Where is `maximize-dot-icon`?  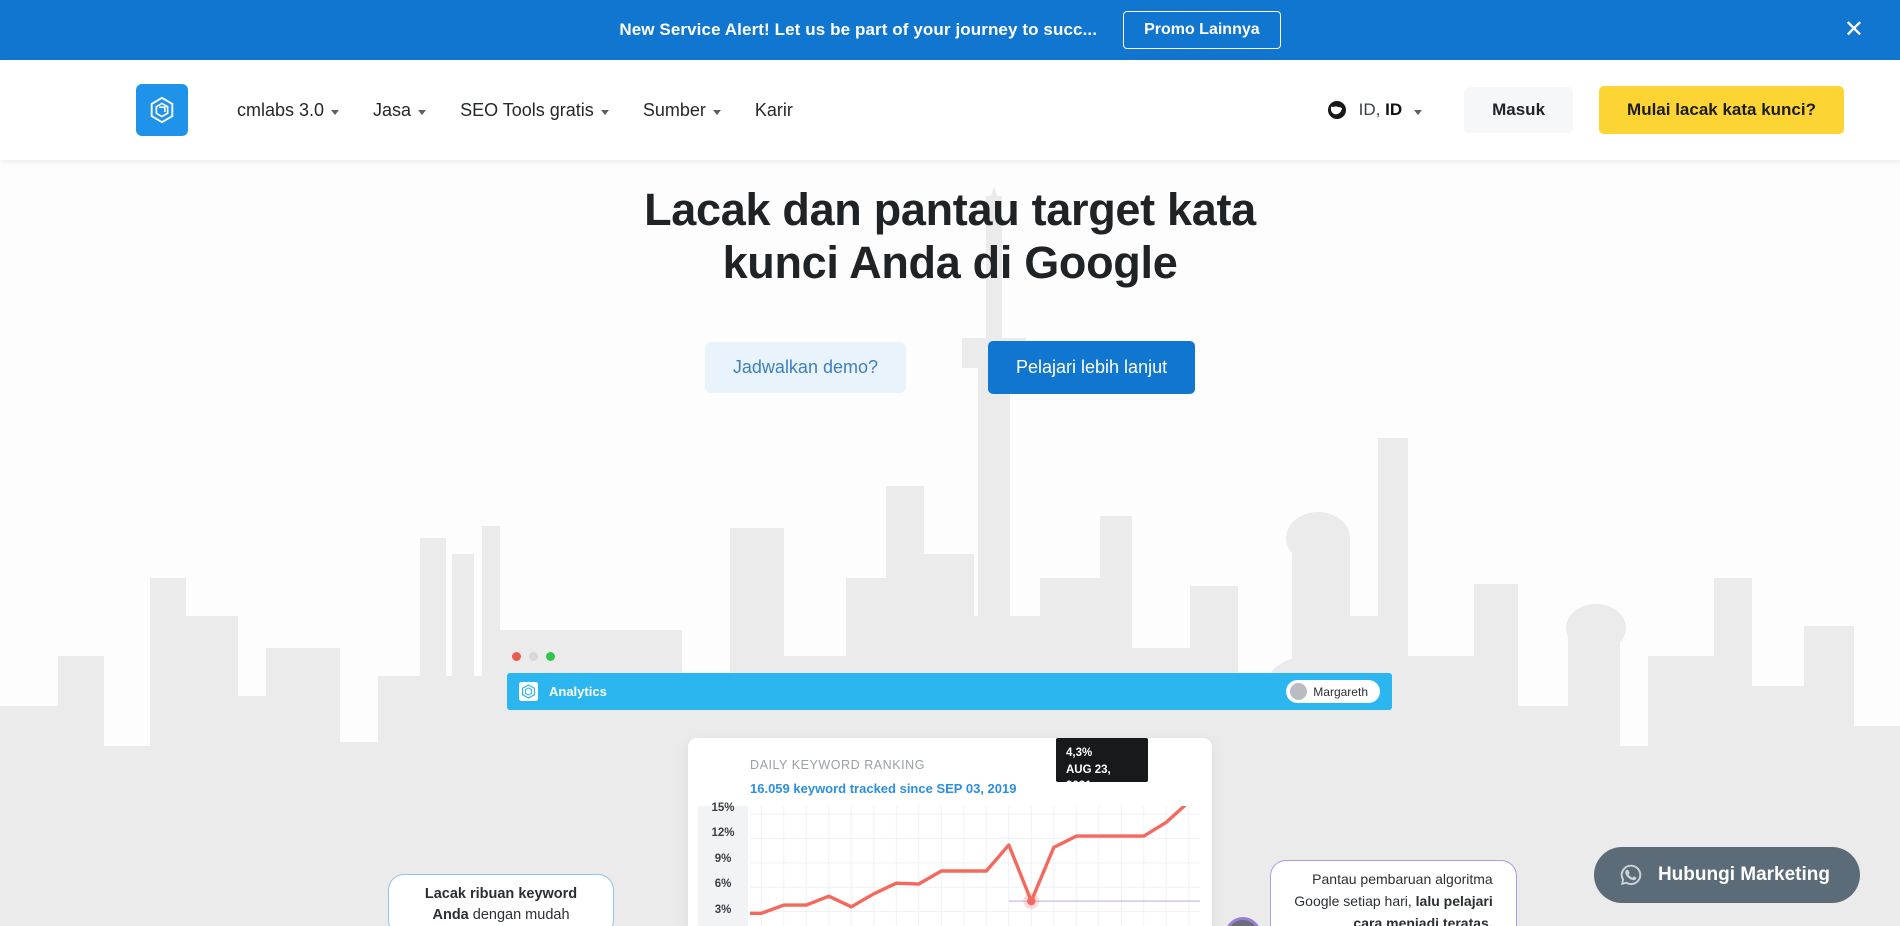
maximize-dot-icon is located at coordinates (550, 656).